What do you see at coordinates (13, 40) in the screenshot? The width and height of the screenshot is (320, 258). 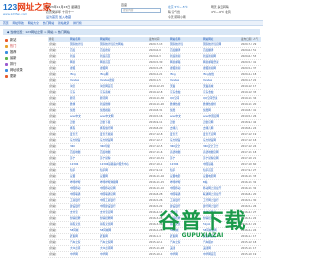 I see `sidebar-item-label: 新站` at bounding box center [13, 40].